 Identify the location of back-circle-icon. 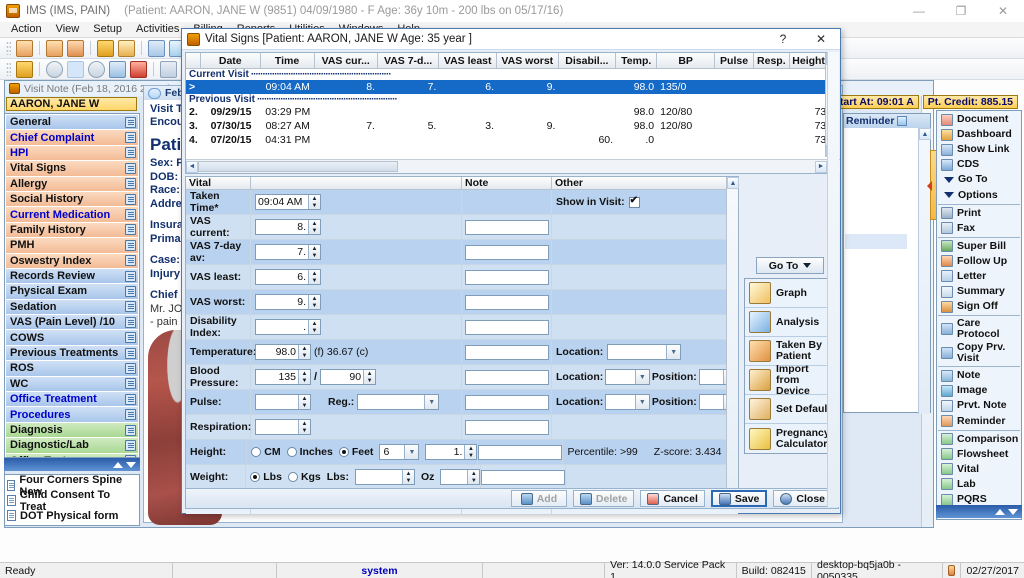
(54, 69).